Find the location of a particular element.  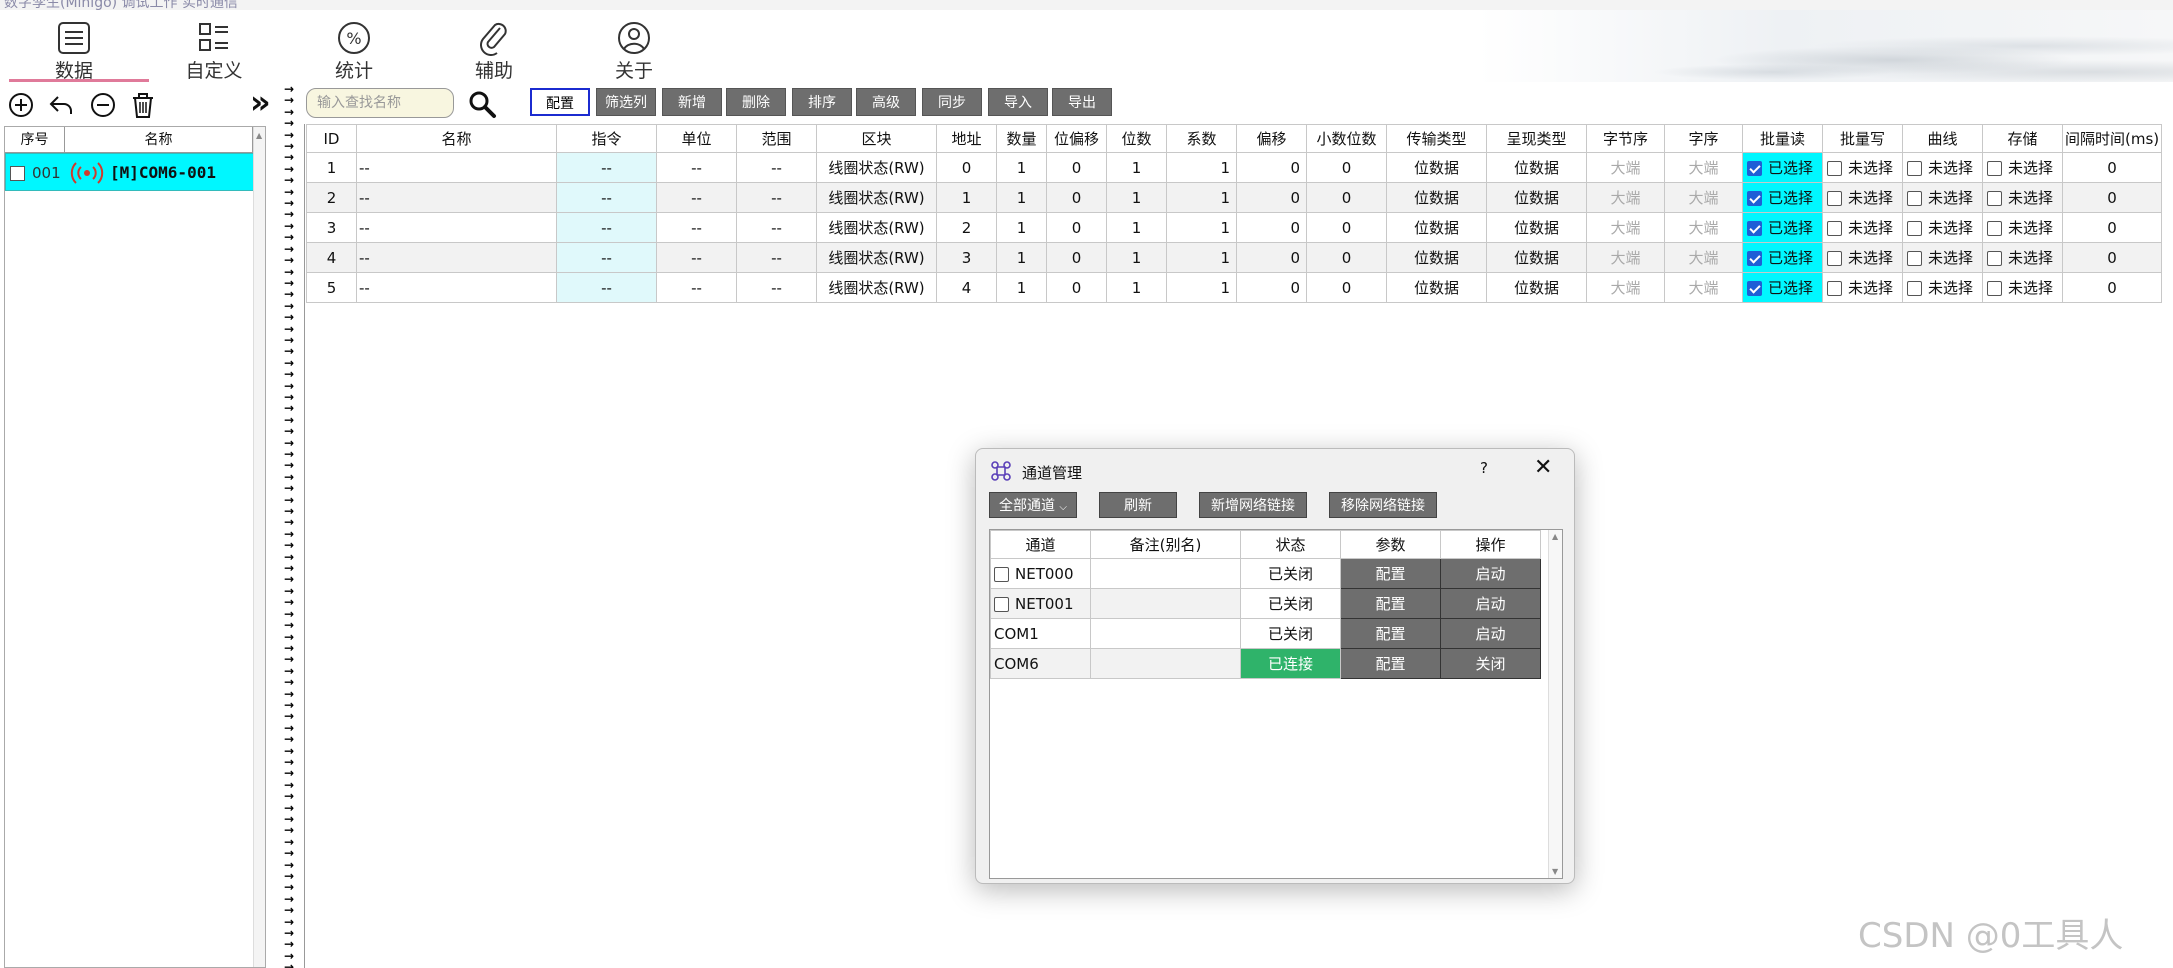

remove-circle-icon is located at coordinates (103, 105).